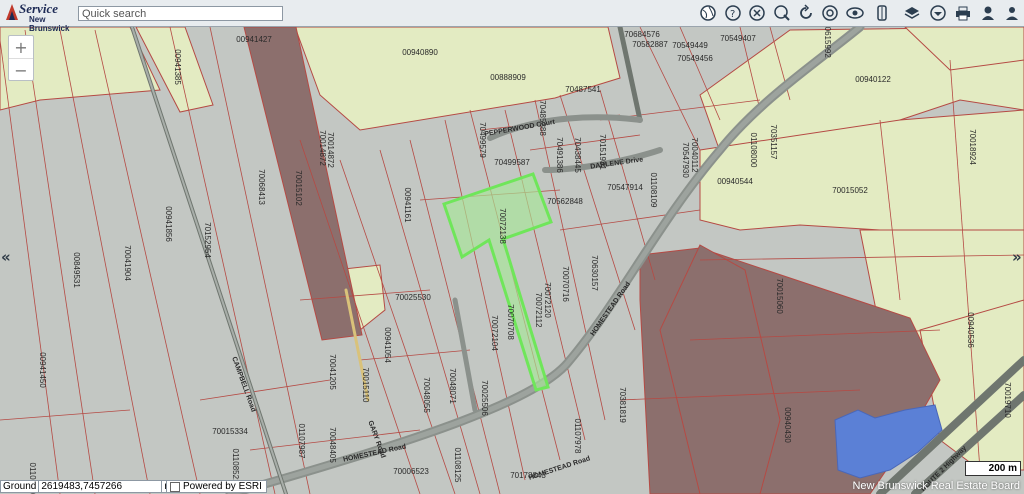  What do you see at coordinates (39, 17) in the screenshot?
I see `service-nb-logo: Service New Brunswick` at bounding box center [39, 17].